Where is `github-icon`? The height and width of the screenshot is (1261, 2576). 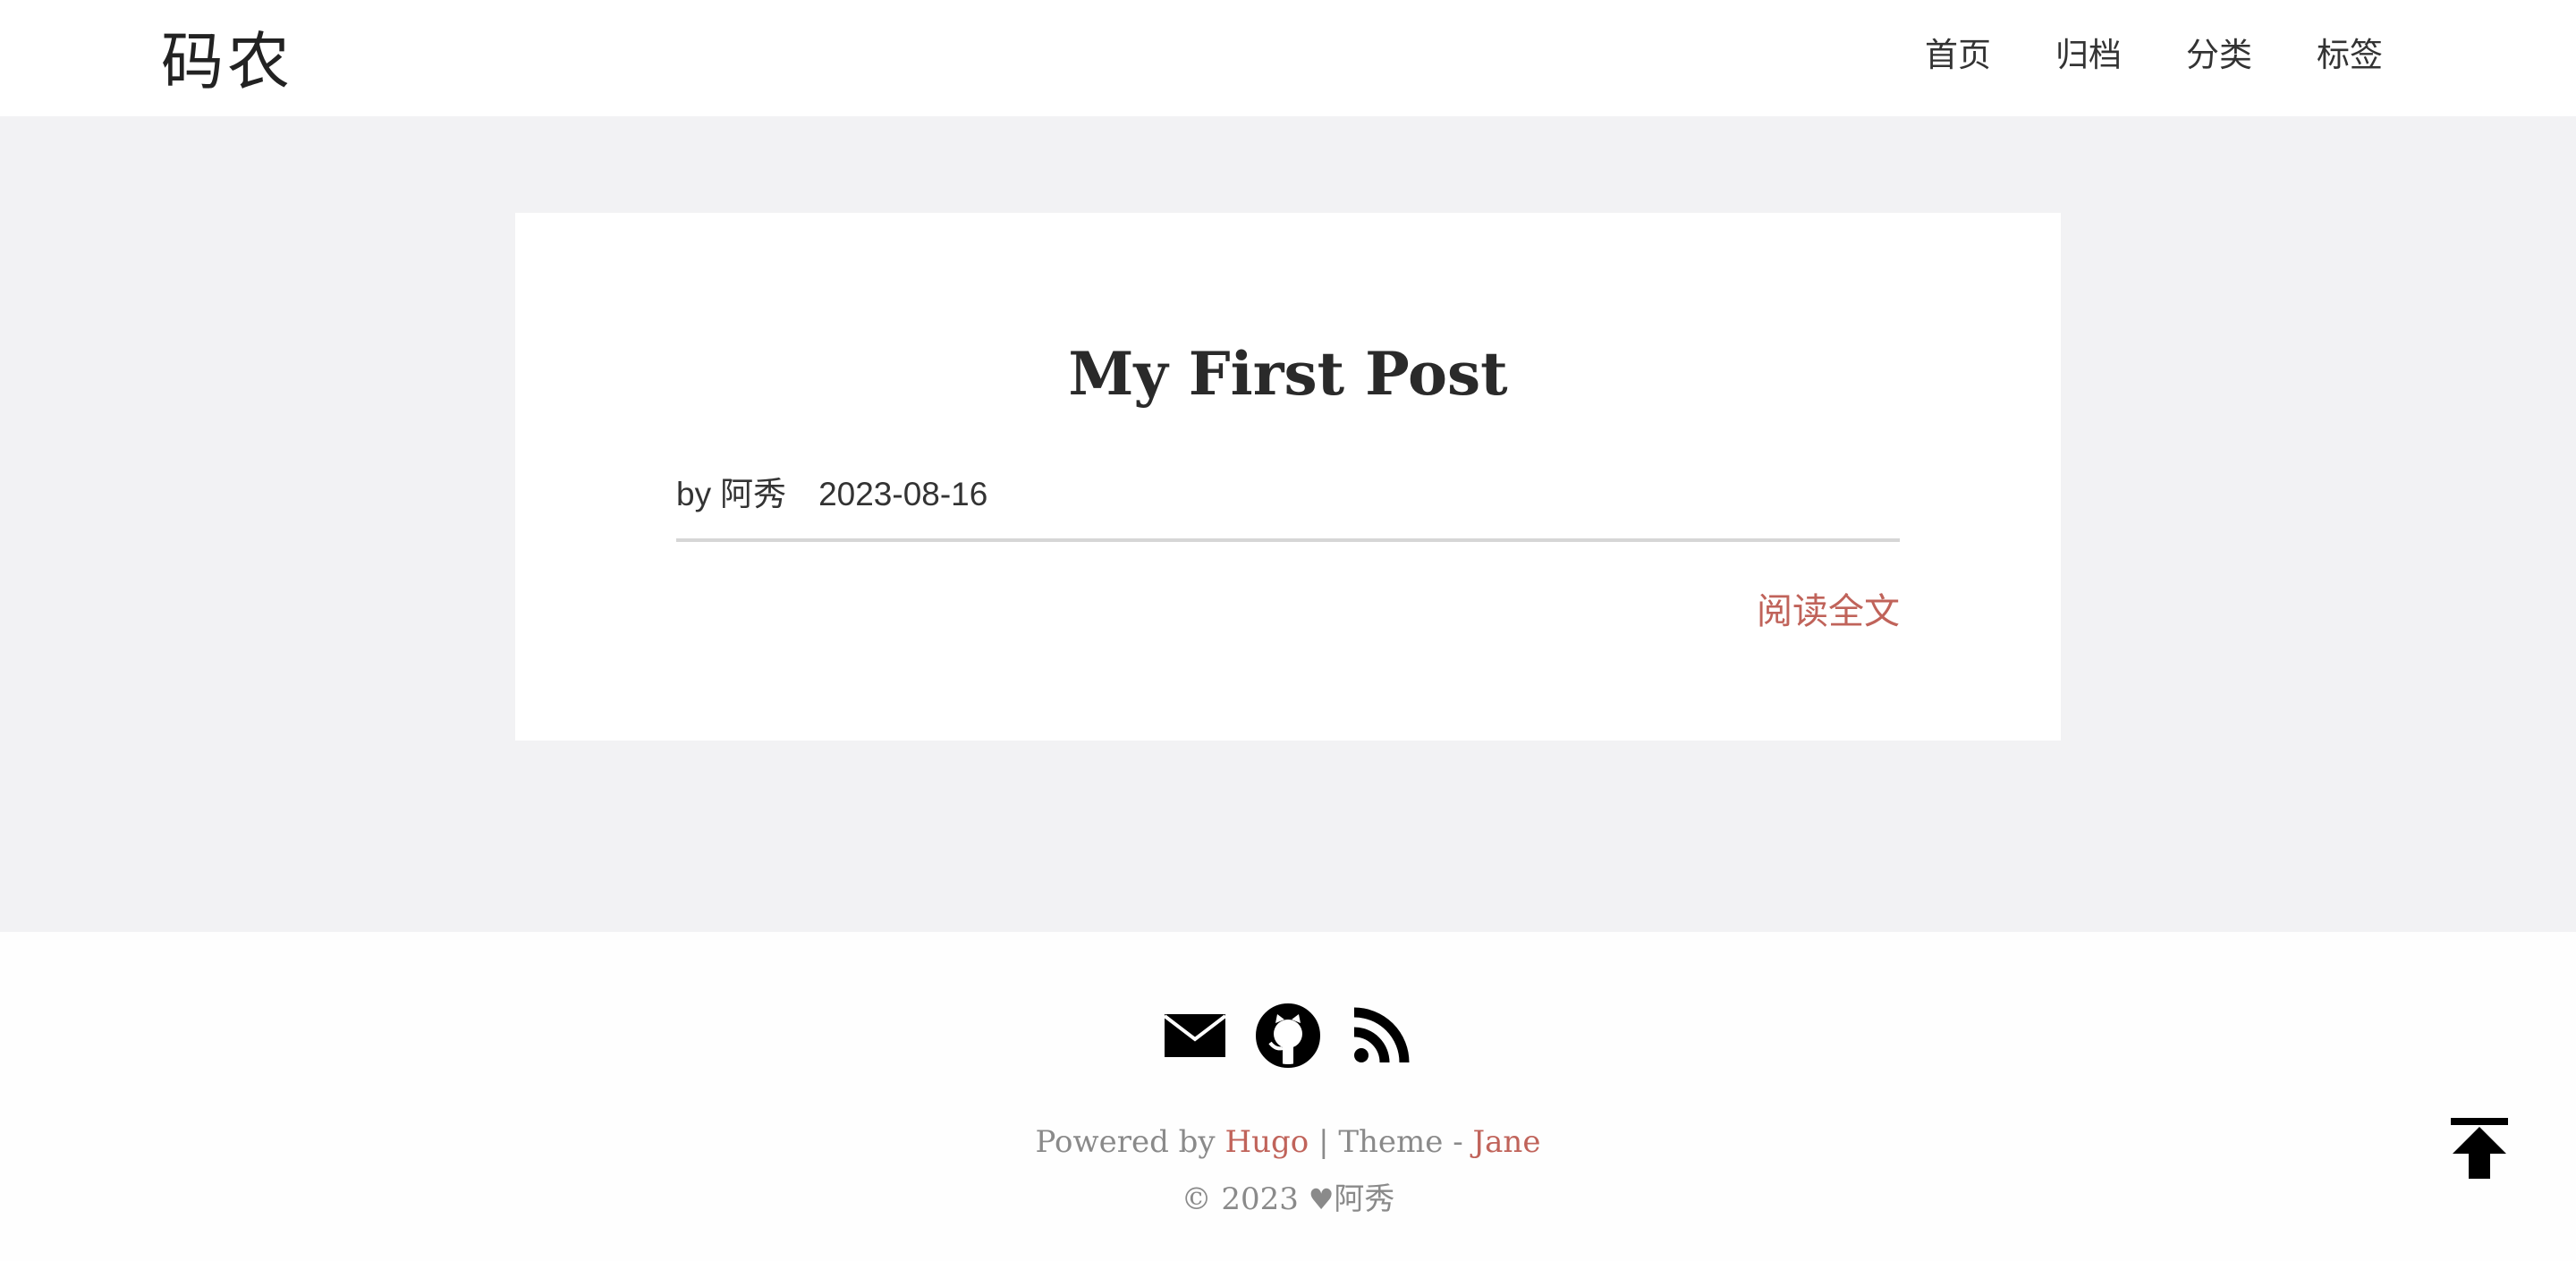 github-icon is located at coordinates (1288, 1035).